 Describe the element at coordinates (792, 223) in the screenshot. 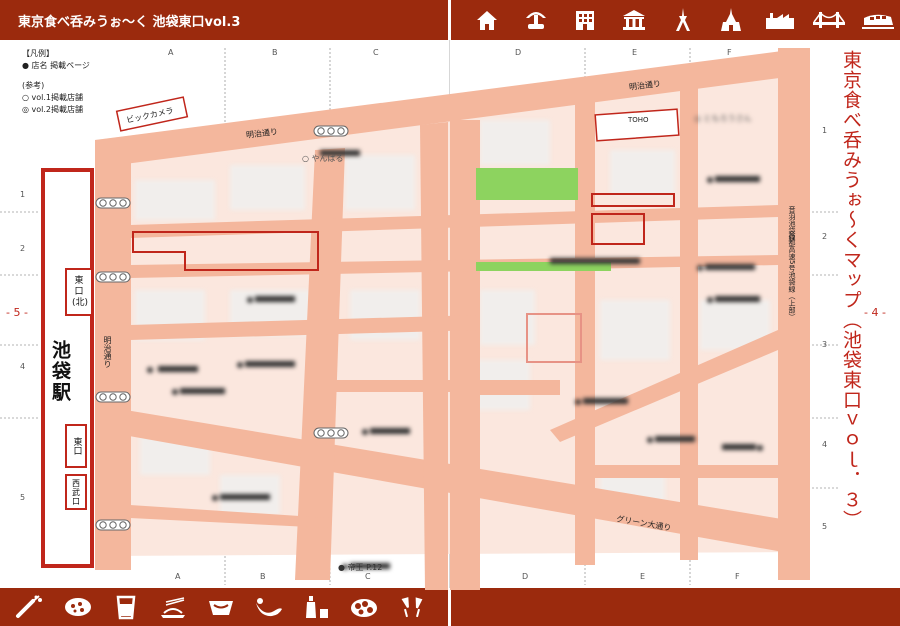

I see `street-label-highway-short: 音羽池袋線` at that location.